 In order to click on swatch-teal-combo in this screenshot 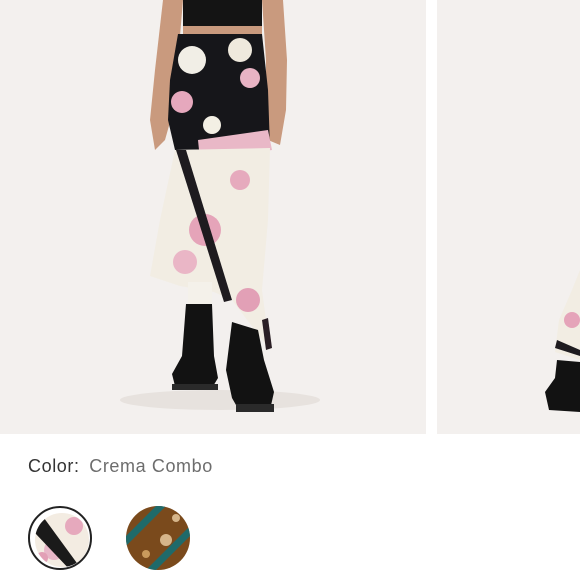, I will do `click(158, 538)`.